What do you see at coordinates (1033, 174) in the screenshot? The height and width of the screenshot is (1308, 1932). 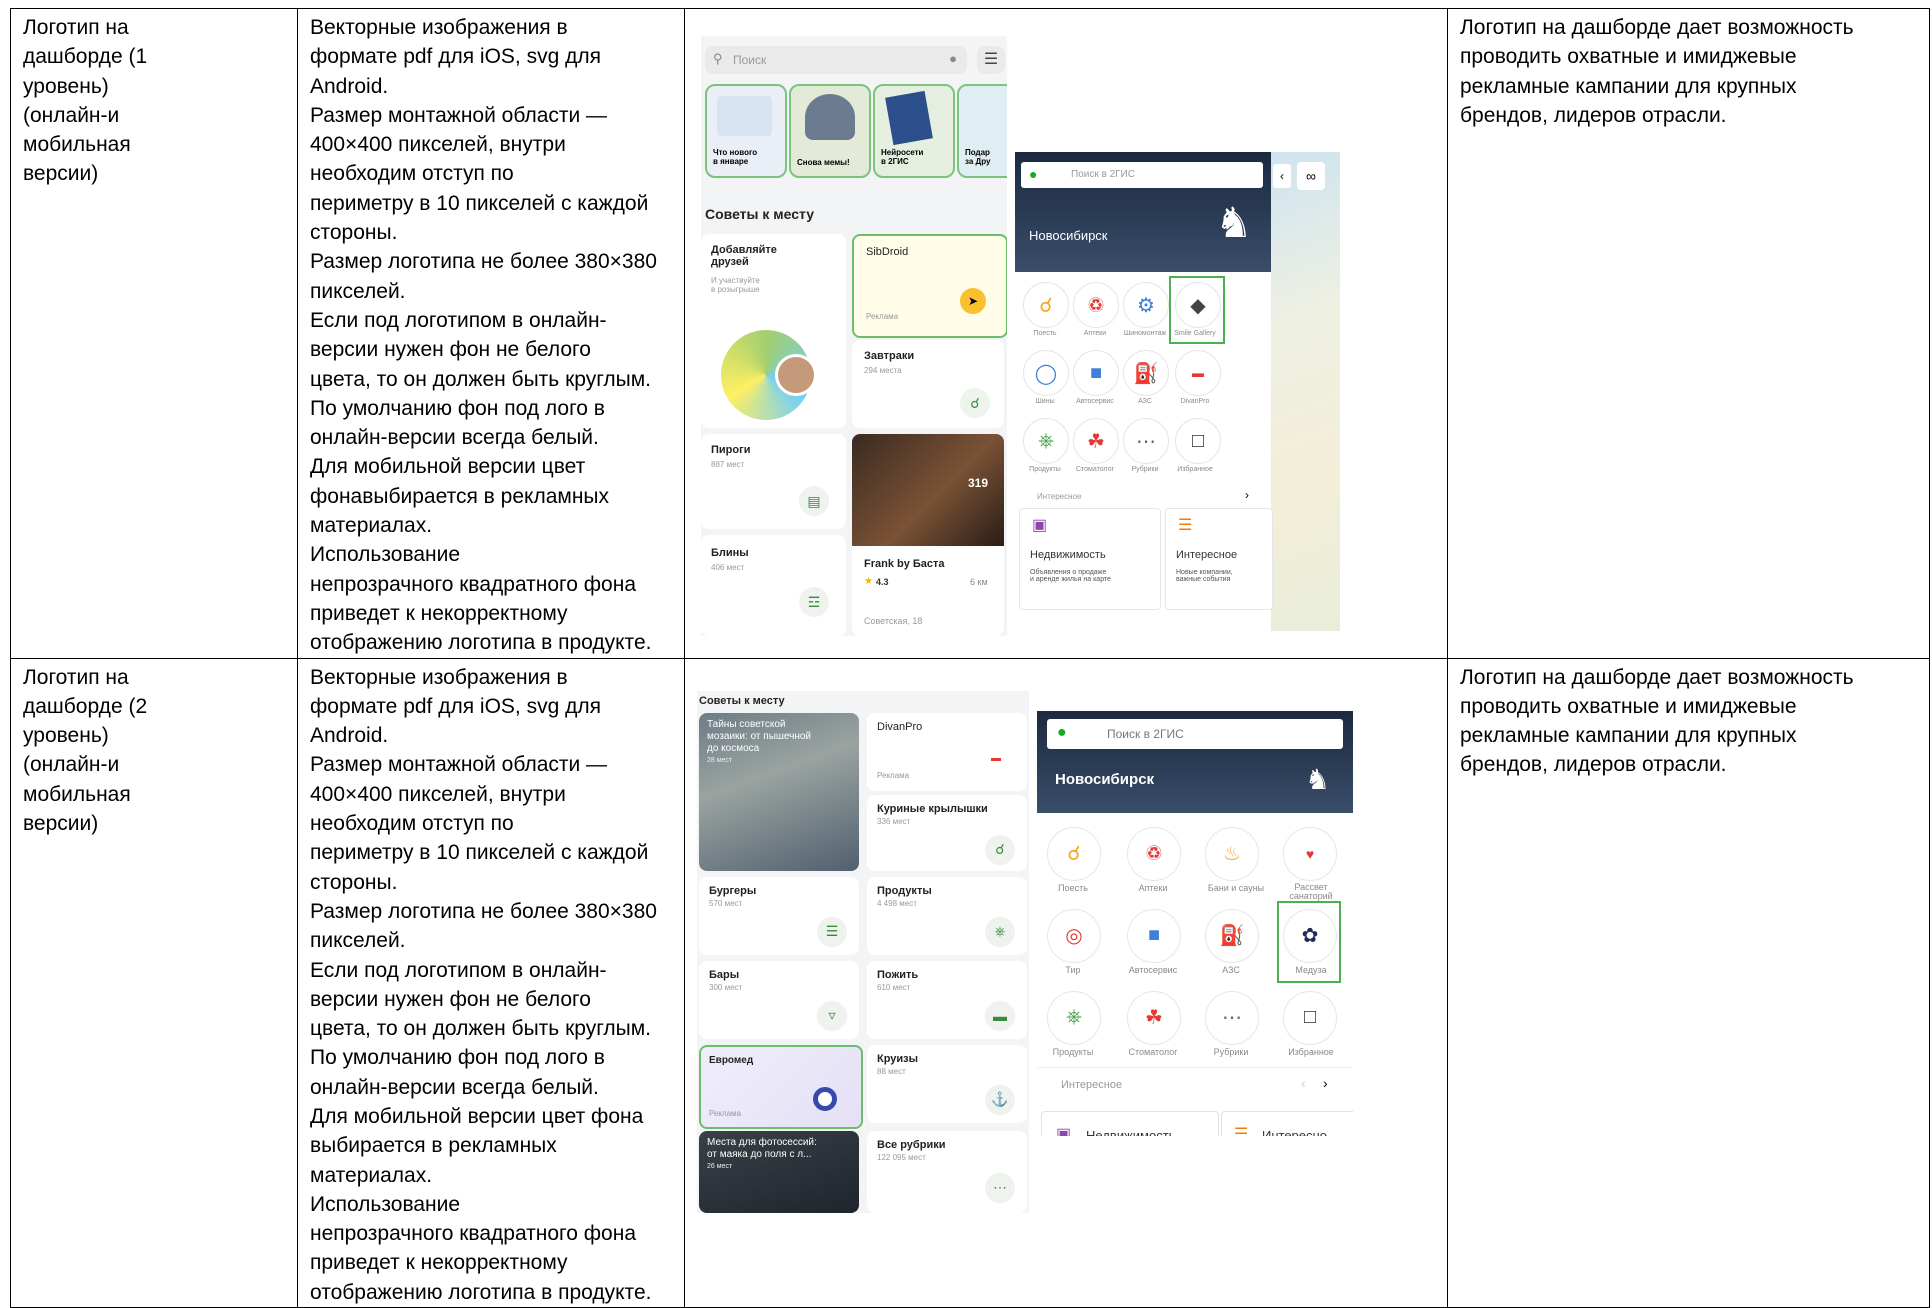 I see `dgis-logo-icon: ●` at bounding box center [1033, 174].